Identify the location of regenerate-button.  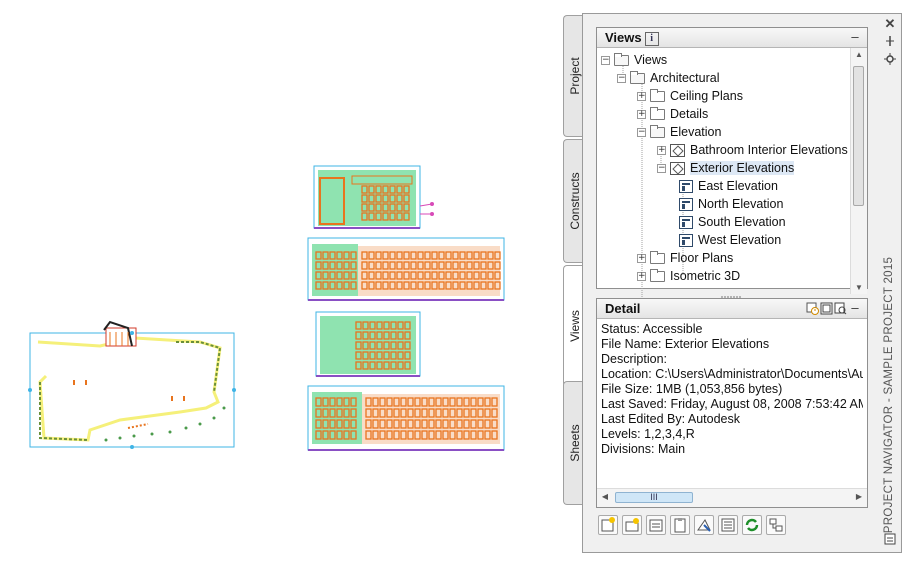
(656, 525).